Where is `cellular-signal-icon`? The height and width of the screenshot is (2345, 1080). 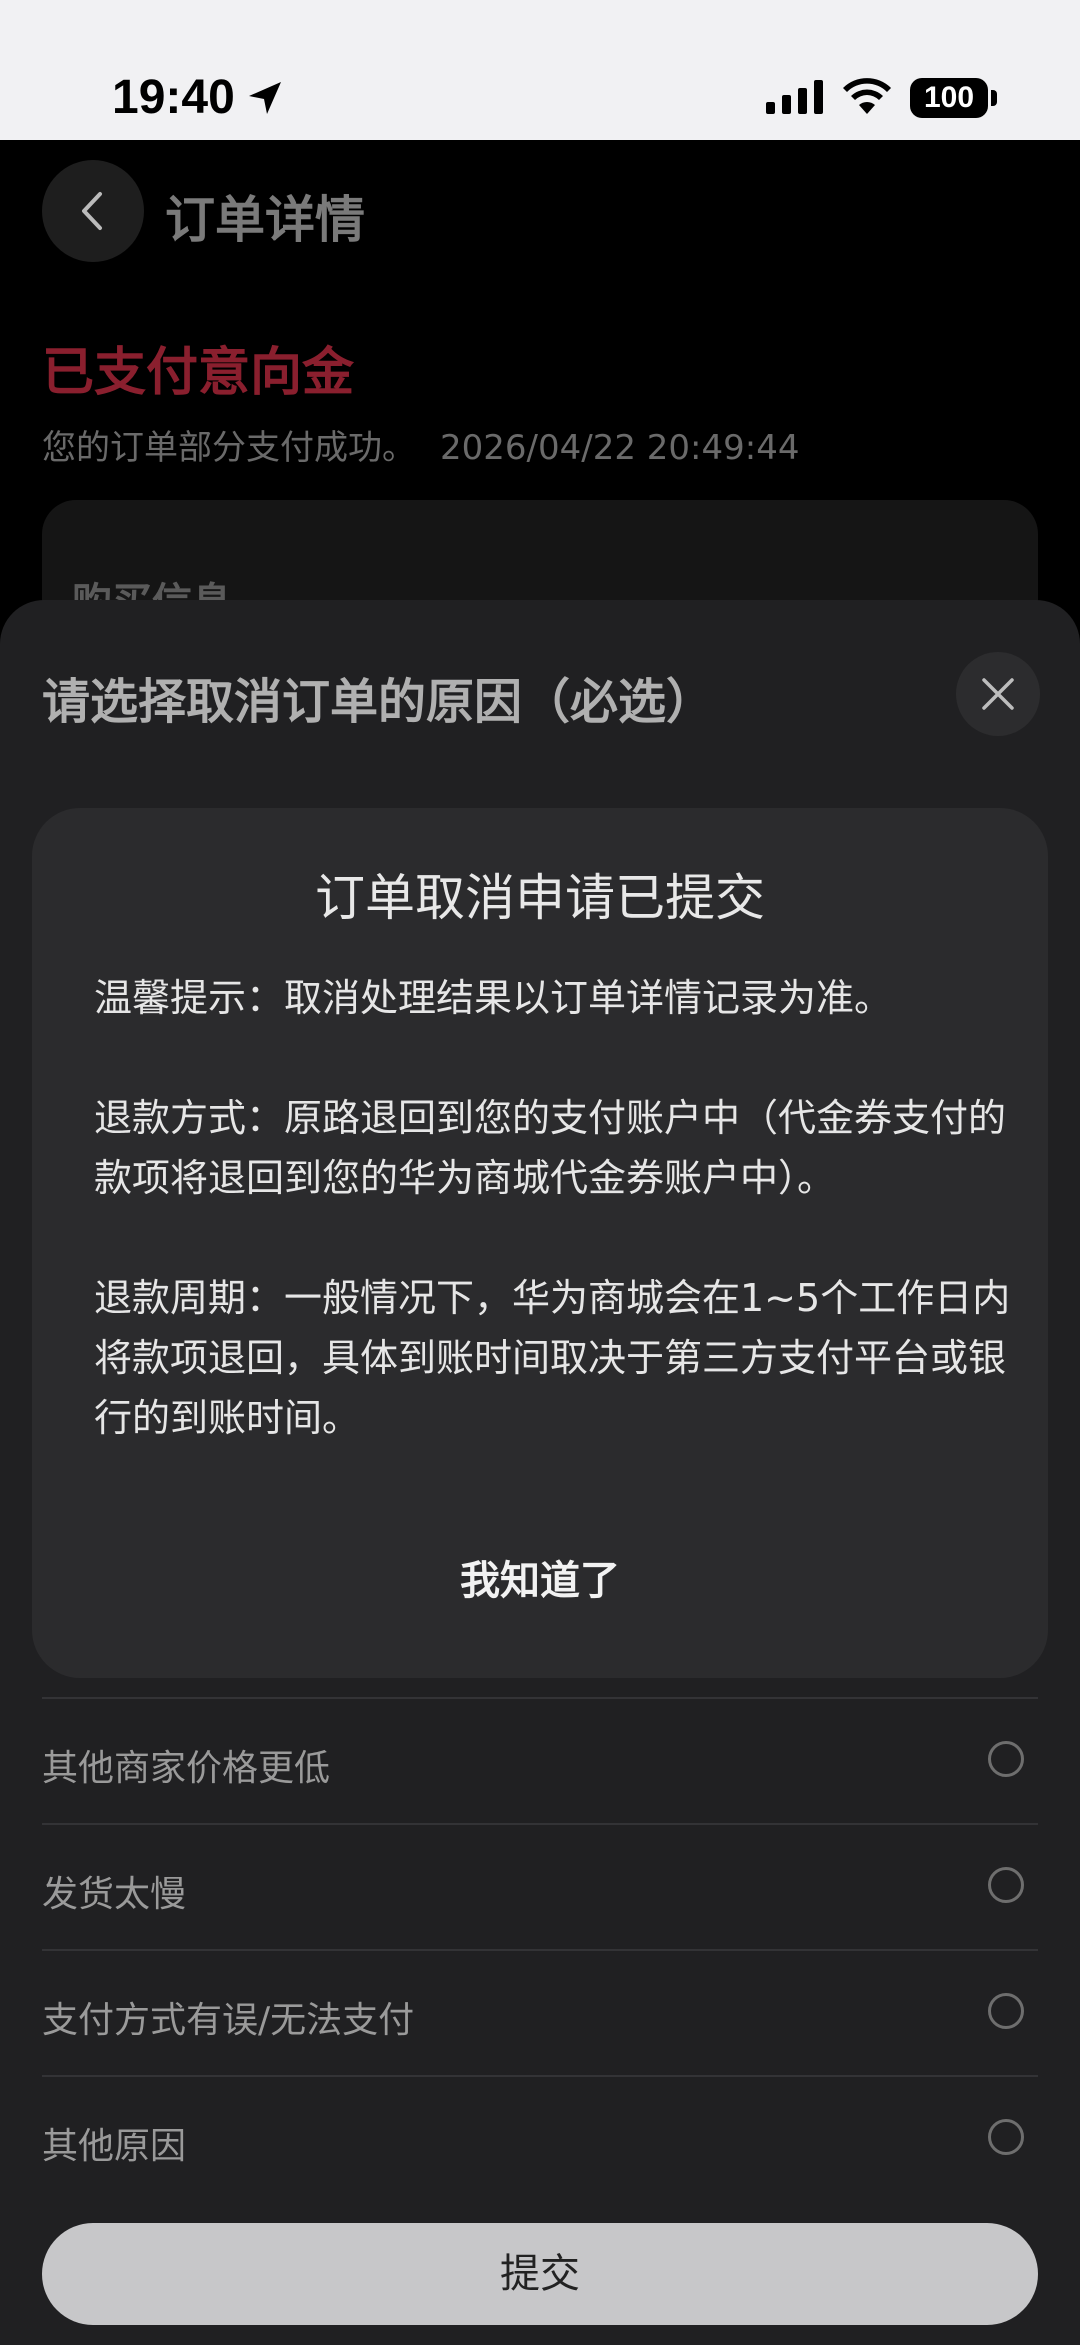 cellular-signal-icon is located at coordinates (794, 97).